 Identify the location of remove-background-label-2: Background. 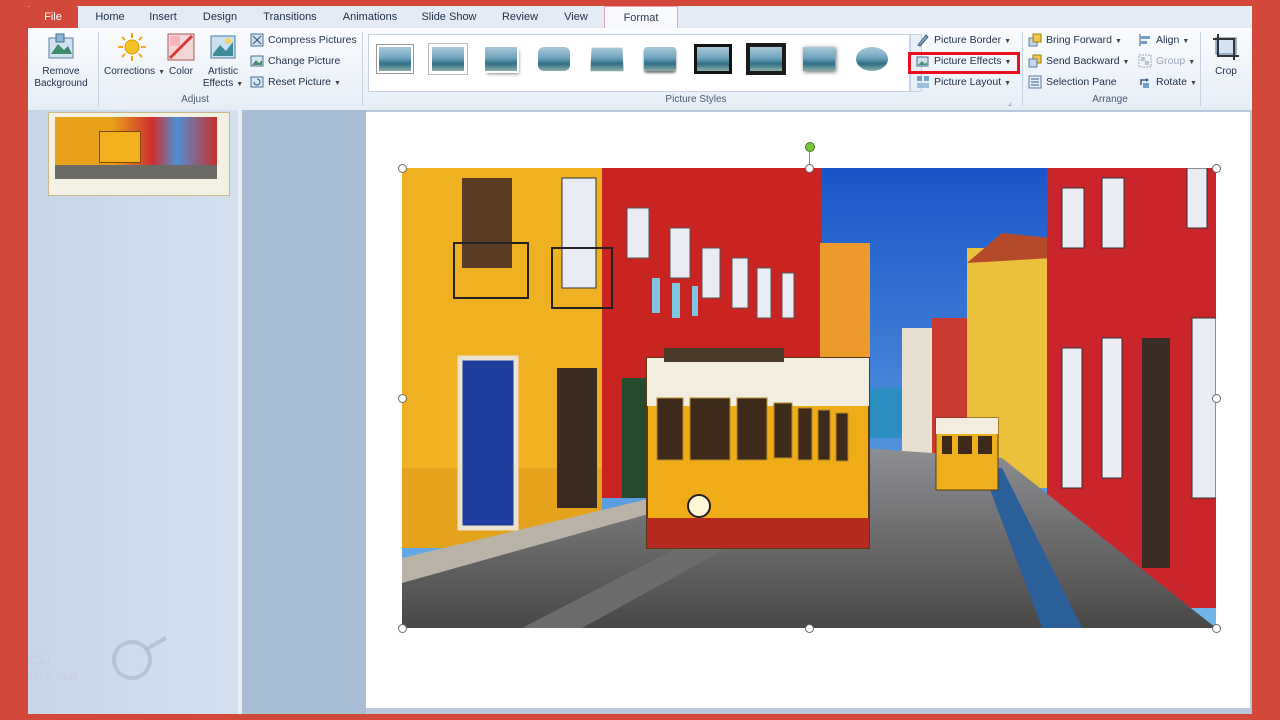
(61, 83).